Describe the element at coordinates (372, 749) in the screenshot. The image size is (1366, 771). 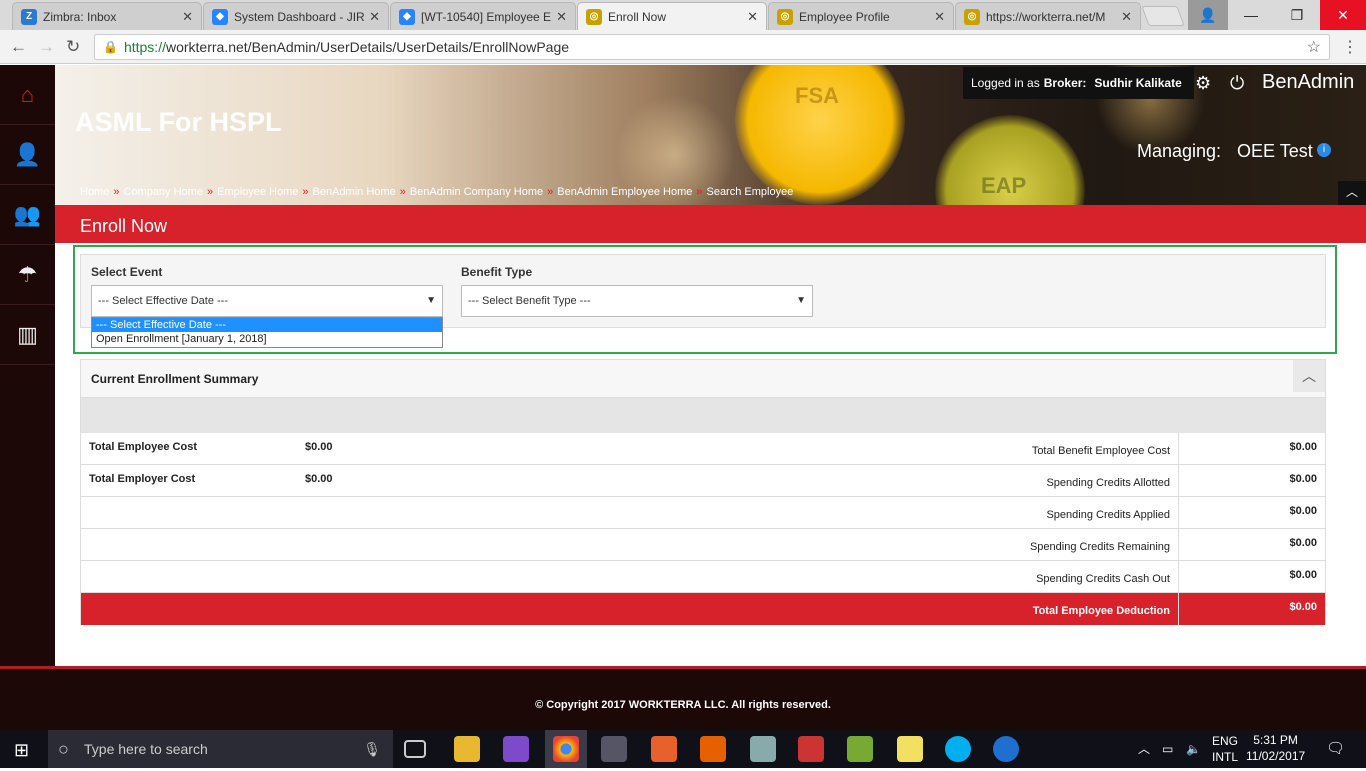
I see `microphone-icon: 🎙` at that location.